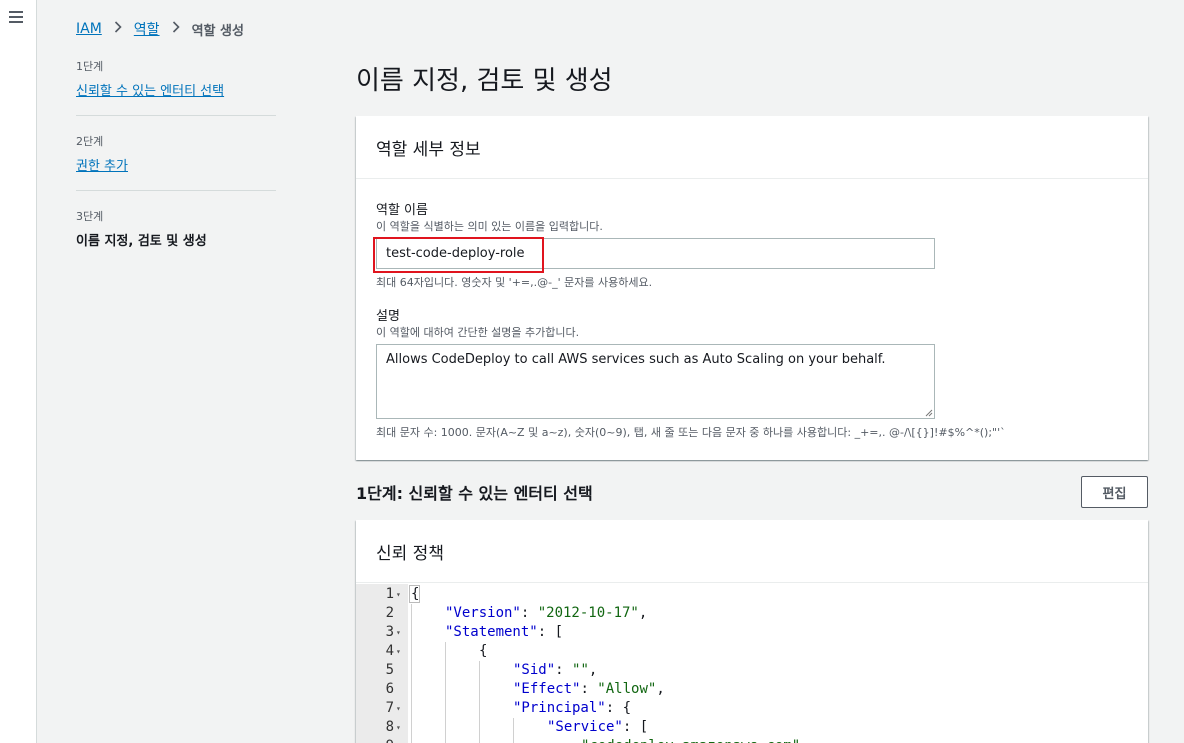  What do you see at coordinates (752, 147) in the screenshot?
I see `card-header: 역할 세부 정보` at bounding box center [752, 147].